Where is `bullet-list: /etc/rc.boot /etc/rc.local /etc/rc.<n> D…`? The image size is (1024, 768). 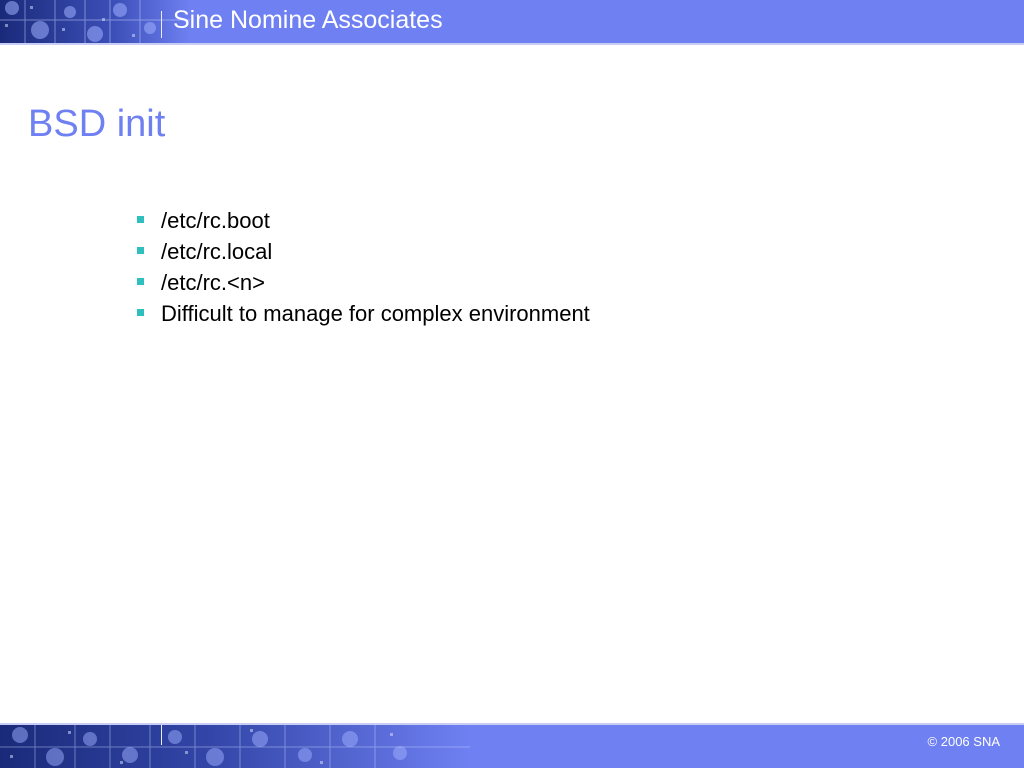 bullet-list: /etc/rc.boot /etc/rc.local /etc/rc.<n> D… is located at coordinates (363, 267).